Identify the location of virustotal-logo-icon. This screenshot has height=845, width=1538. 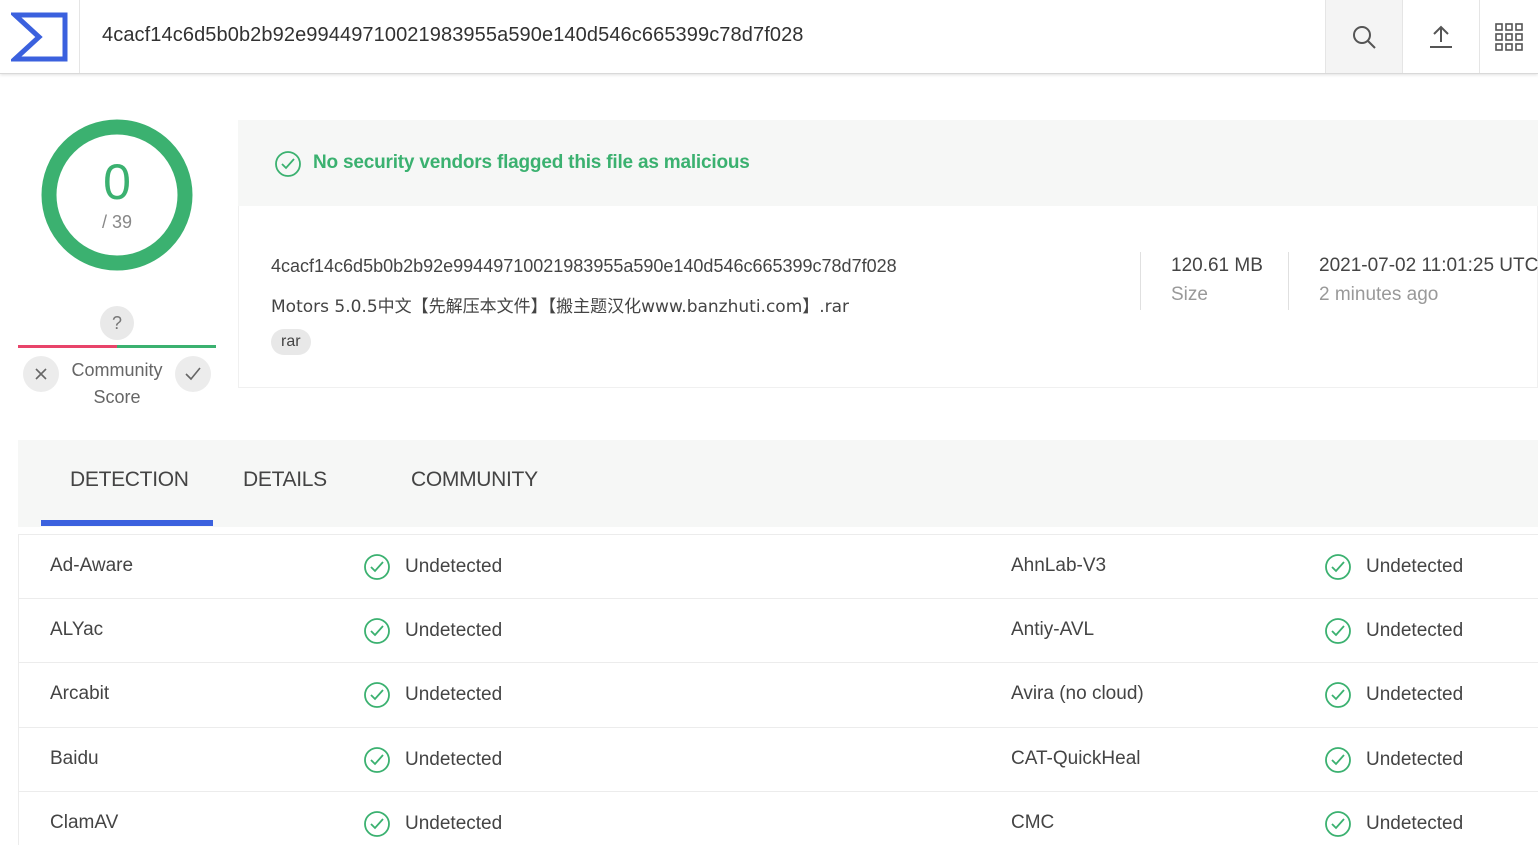
(38, 36).